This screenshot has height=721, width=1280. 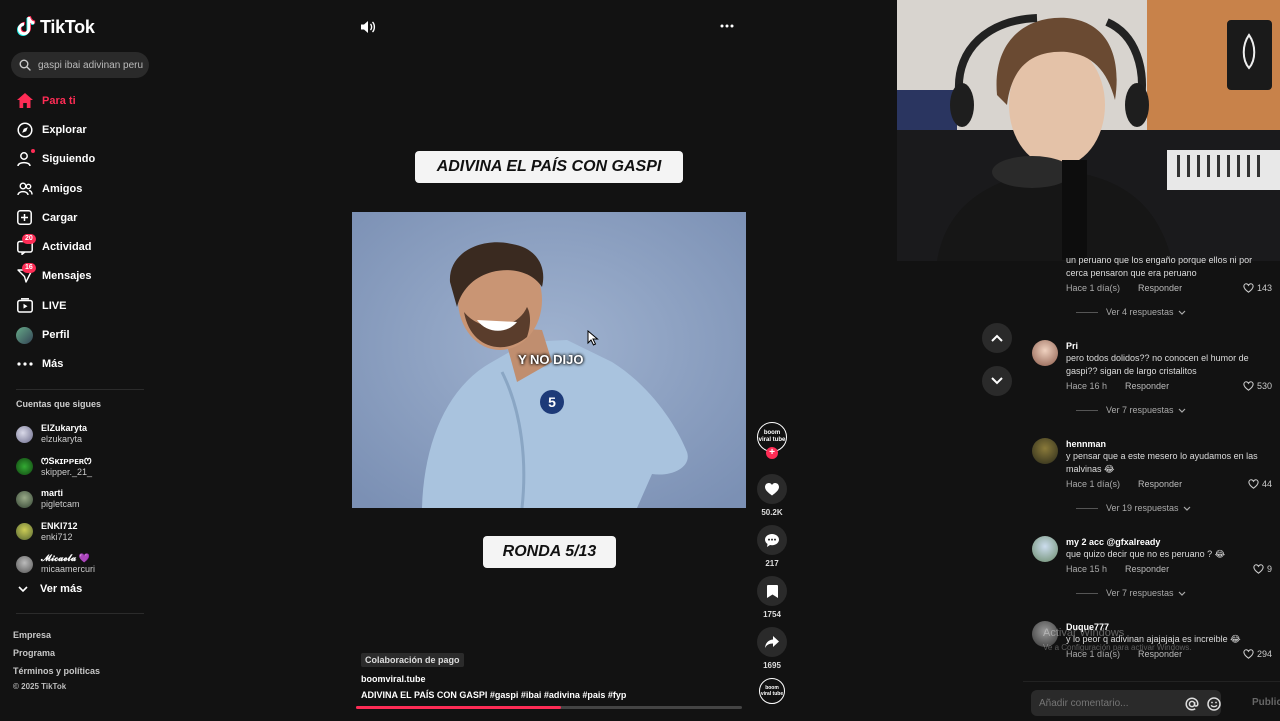 I want to click on comment-like-button: 530, so click(x=1257, y=386).